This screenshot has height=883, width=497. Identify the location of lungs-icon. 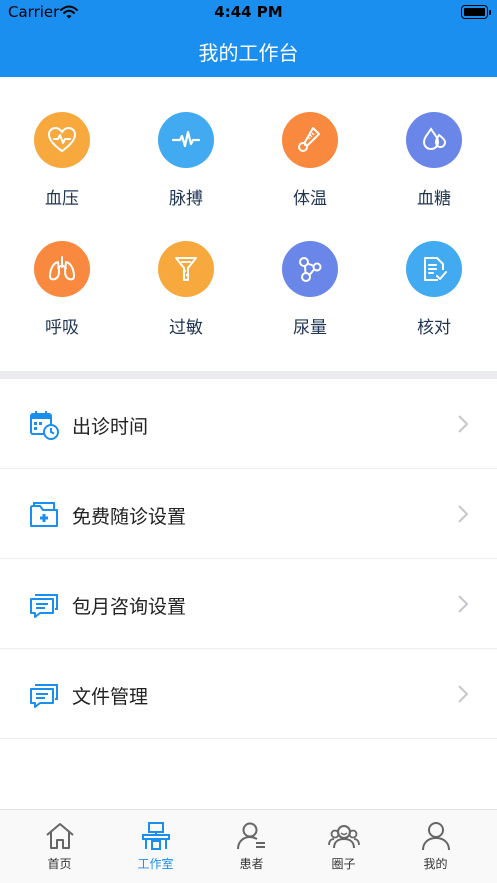
(62, 269).